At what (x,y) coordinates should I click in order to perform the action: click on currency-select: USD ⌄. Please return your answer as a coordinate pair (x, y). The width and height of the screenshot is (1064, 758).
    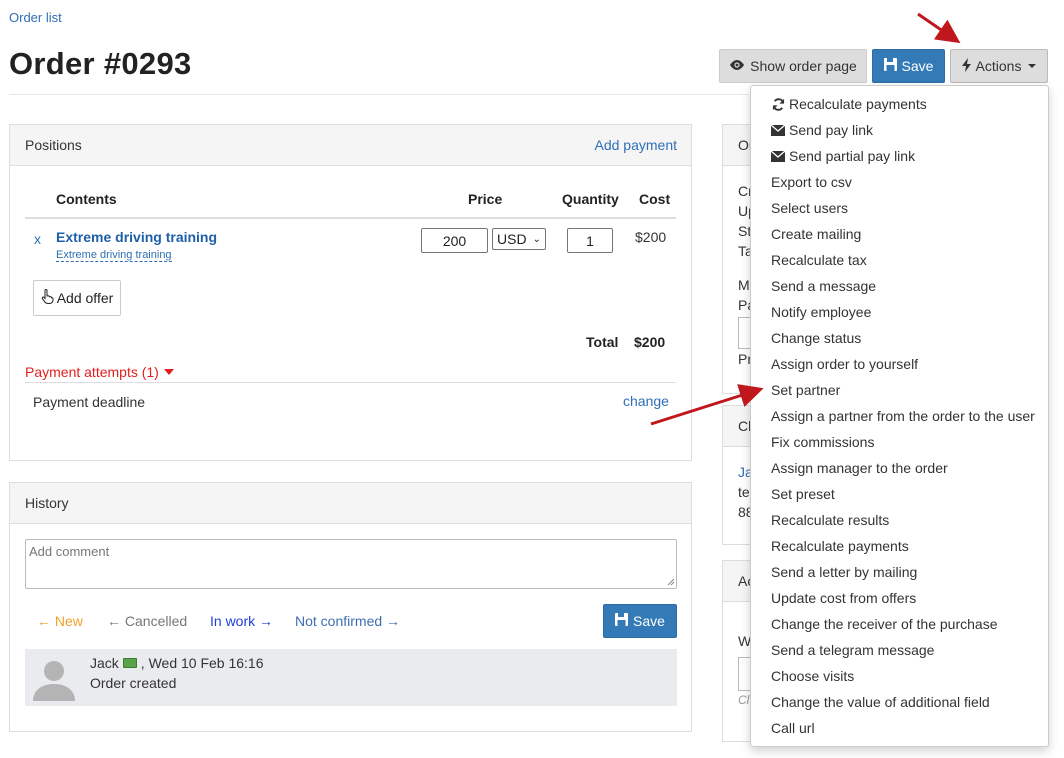
    Looking at the image, I should click on (519, 239).